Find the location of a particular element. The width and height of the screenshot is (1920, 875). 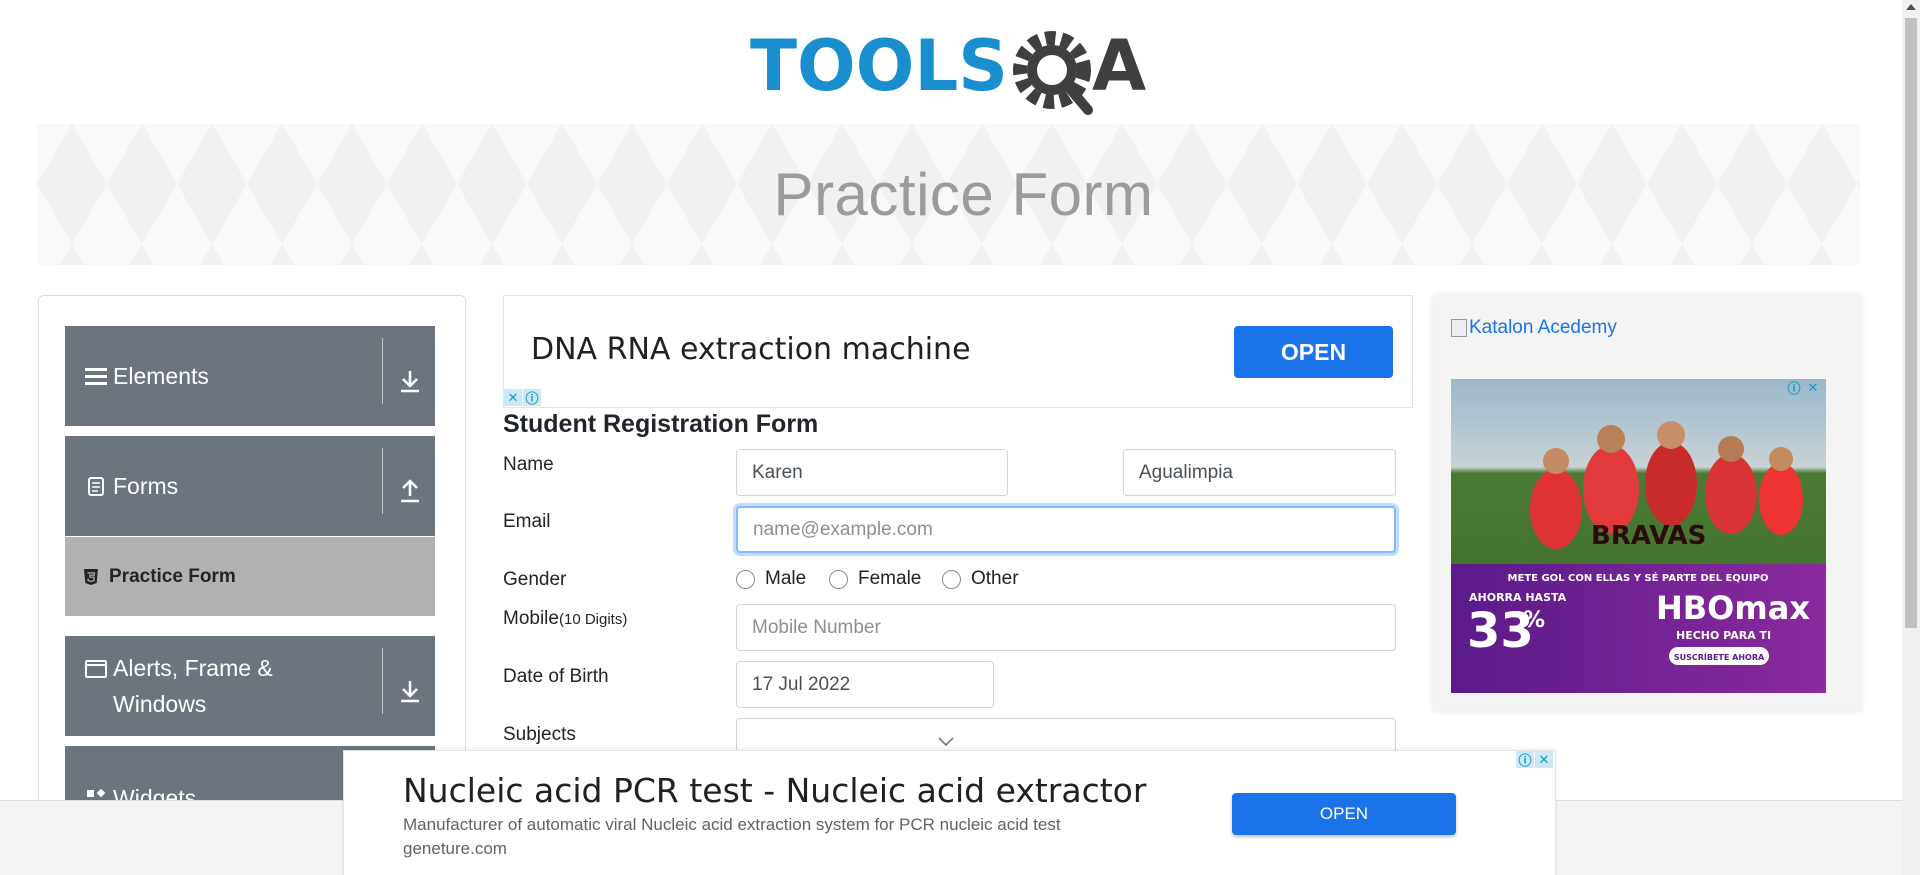

name-label: Name is located at coordinates (528, 464).